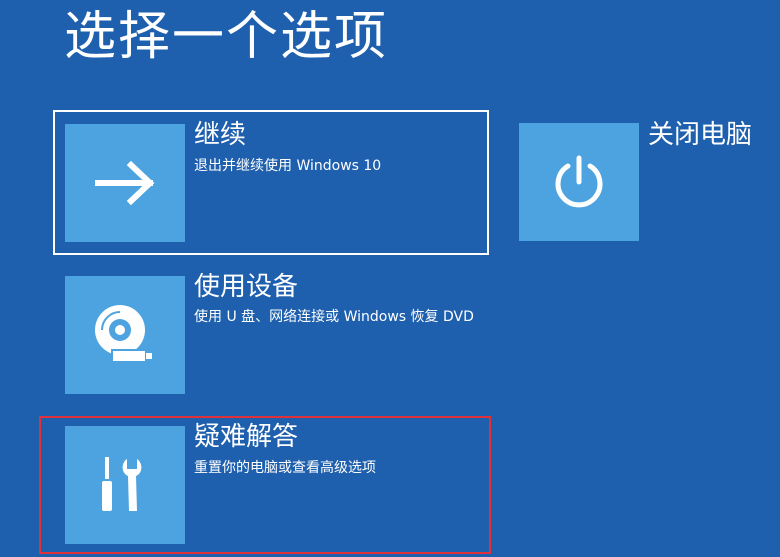  Describe the element at coordinates (334, 317) in the screenshot. I see `use-device-description: 使用 U 盘、网络连接或 Windows 恢复 DVD` at that location.